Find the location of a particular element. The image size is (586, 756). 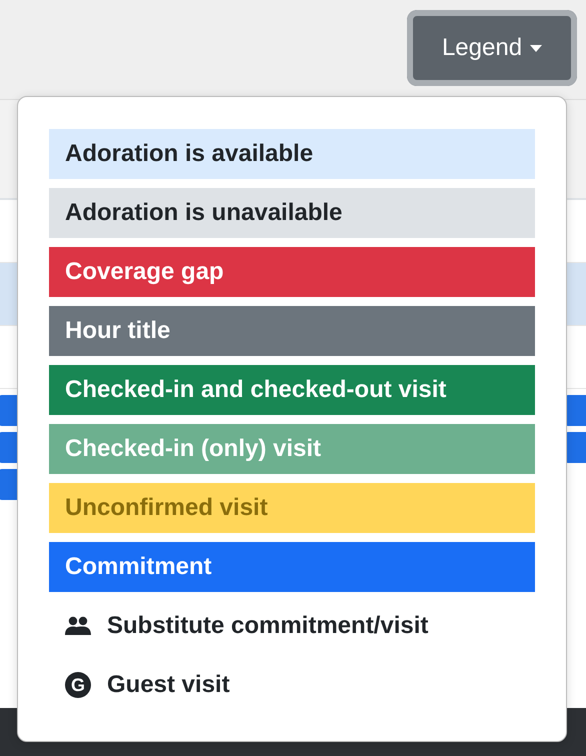

legend-label: Substitute commitment/visit is located at coordinates (267, 626).